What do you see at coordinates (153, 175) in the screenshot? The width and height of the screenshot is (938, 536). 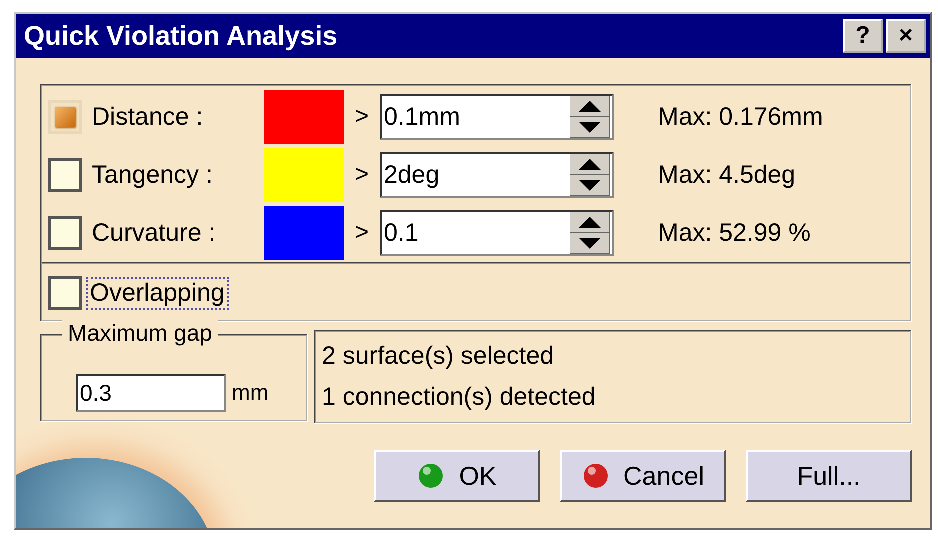 I see `criterion-label: Tangency :` at bounding box center [153, 175].